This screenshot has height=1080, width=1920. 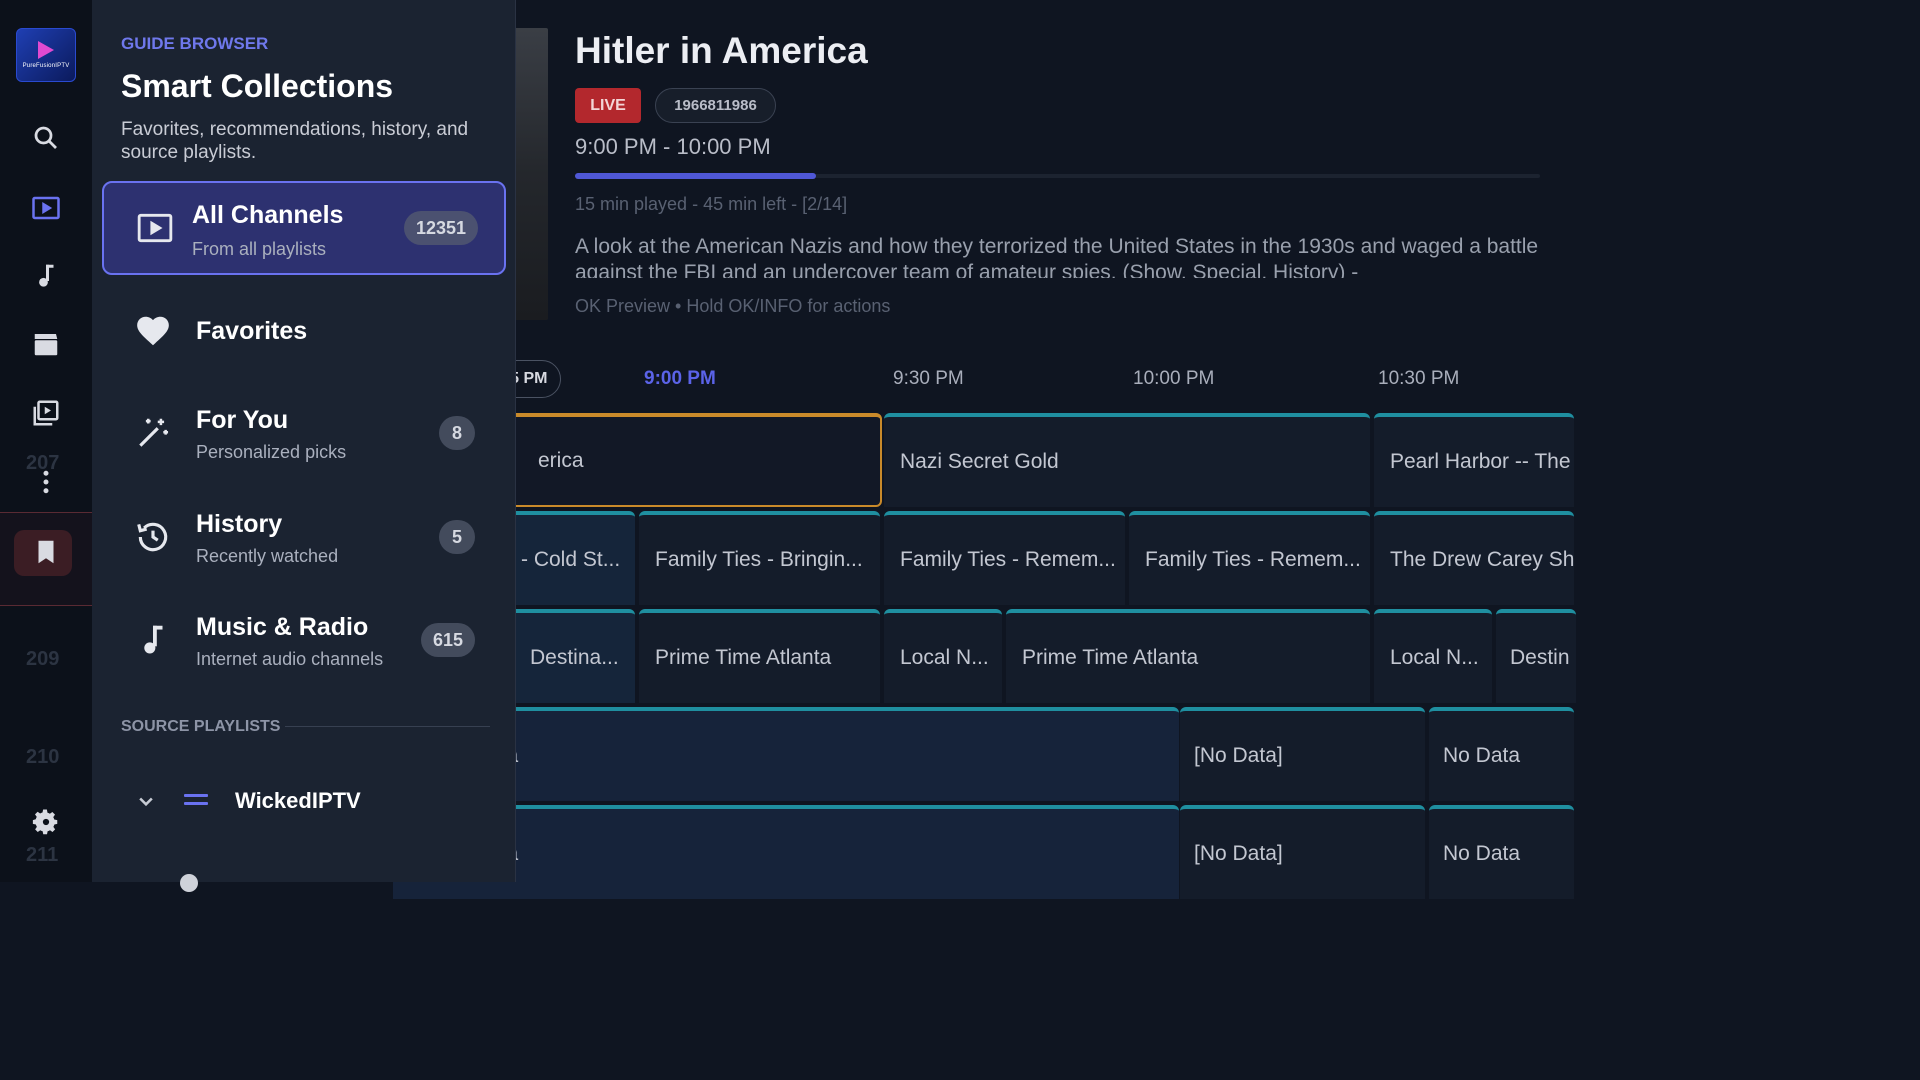 What do you see at coordinates (608, 105) in the screenshot?
I see `live-badge: LIVE` at bounding box center [608, 105].